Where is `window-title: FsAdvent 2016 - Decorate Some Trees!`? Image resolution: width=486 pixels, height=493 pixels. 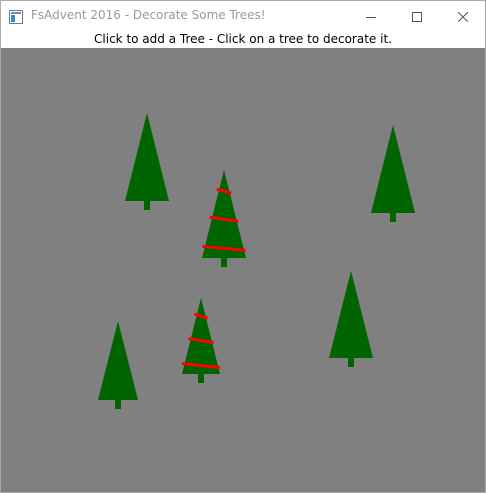 window-title: FsAdvent 2016 - Decorate Some Trees! is located at coordinates (148, 15).